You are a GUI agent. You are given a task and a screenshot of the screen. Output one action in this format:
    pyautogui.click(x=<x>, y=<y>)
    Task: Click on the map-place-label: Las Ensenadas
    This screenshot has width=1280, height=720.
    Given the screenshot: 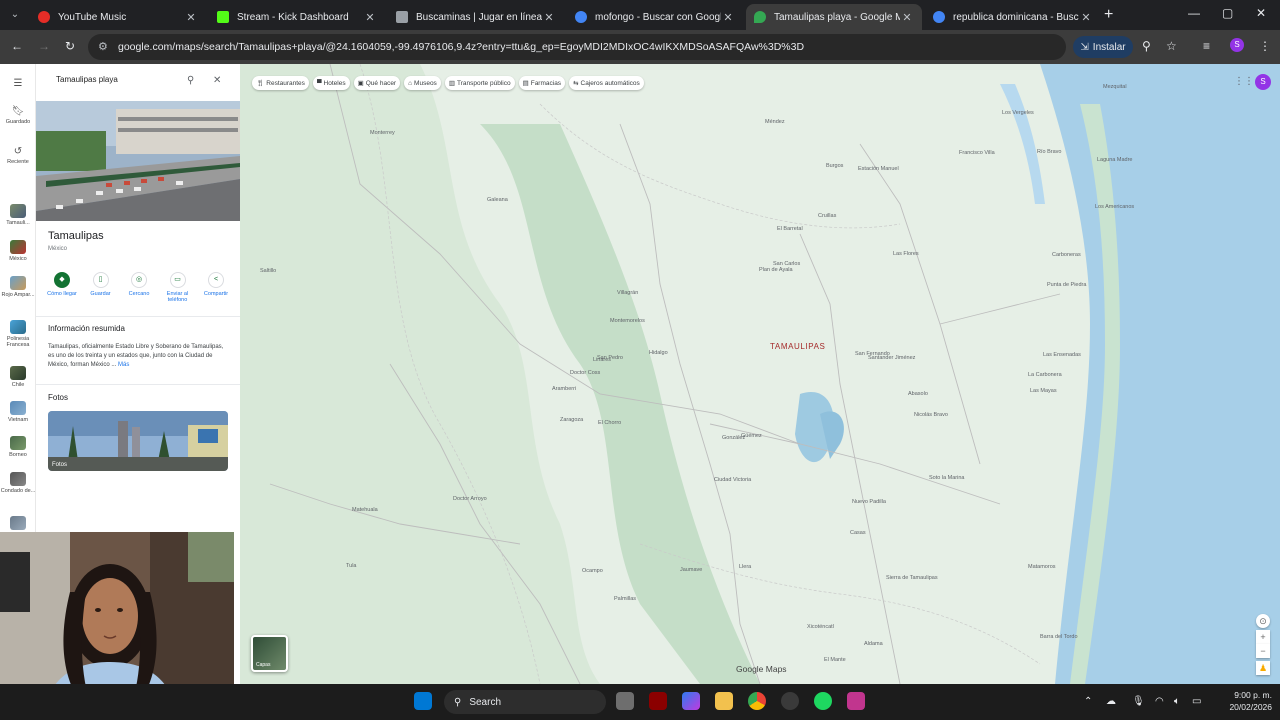 What is the action you would take?
    pyautogui.click(x=1062, y=355)
    